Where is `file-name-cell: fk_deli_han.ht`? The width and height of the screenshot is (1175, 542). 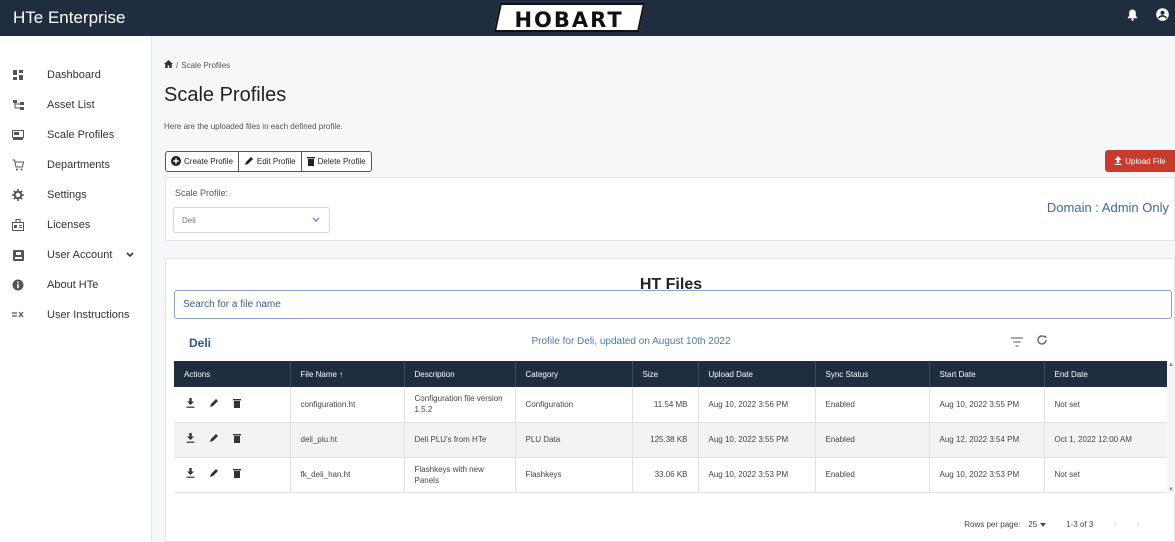
file-name-cell: fk_deli_han.ht is located at coordinates (347, 475).